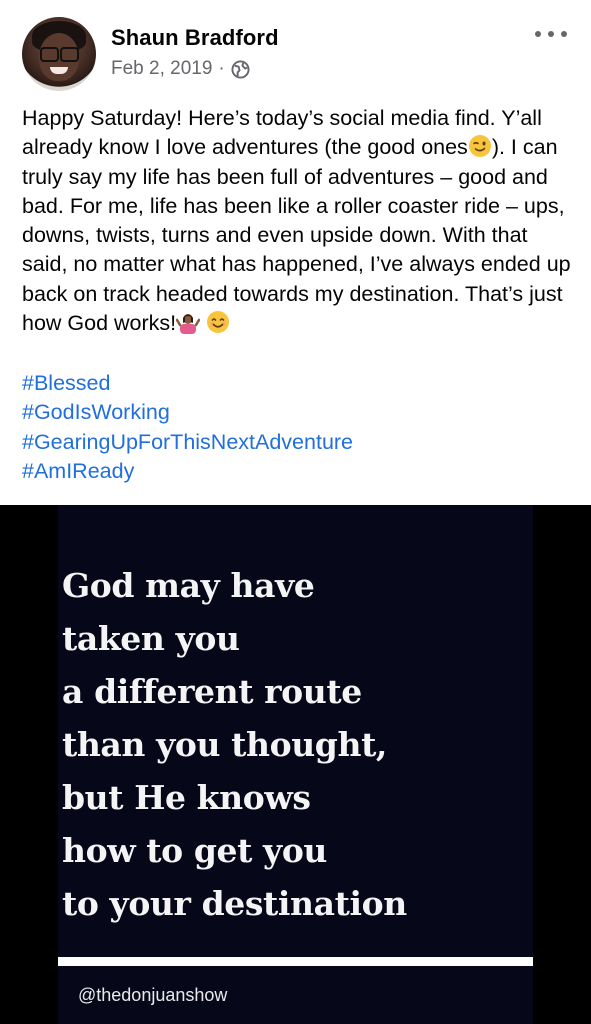 The image size is (591, 1024). I want to click on hashtag-amiready: #AmIReady, so click(187, 471).